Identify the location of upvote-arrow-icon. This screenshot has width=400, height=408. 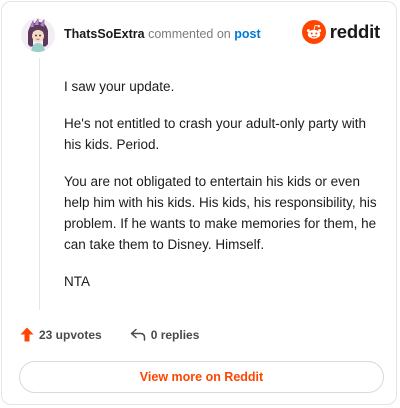
(27, 334).